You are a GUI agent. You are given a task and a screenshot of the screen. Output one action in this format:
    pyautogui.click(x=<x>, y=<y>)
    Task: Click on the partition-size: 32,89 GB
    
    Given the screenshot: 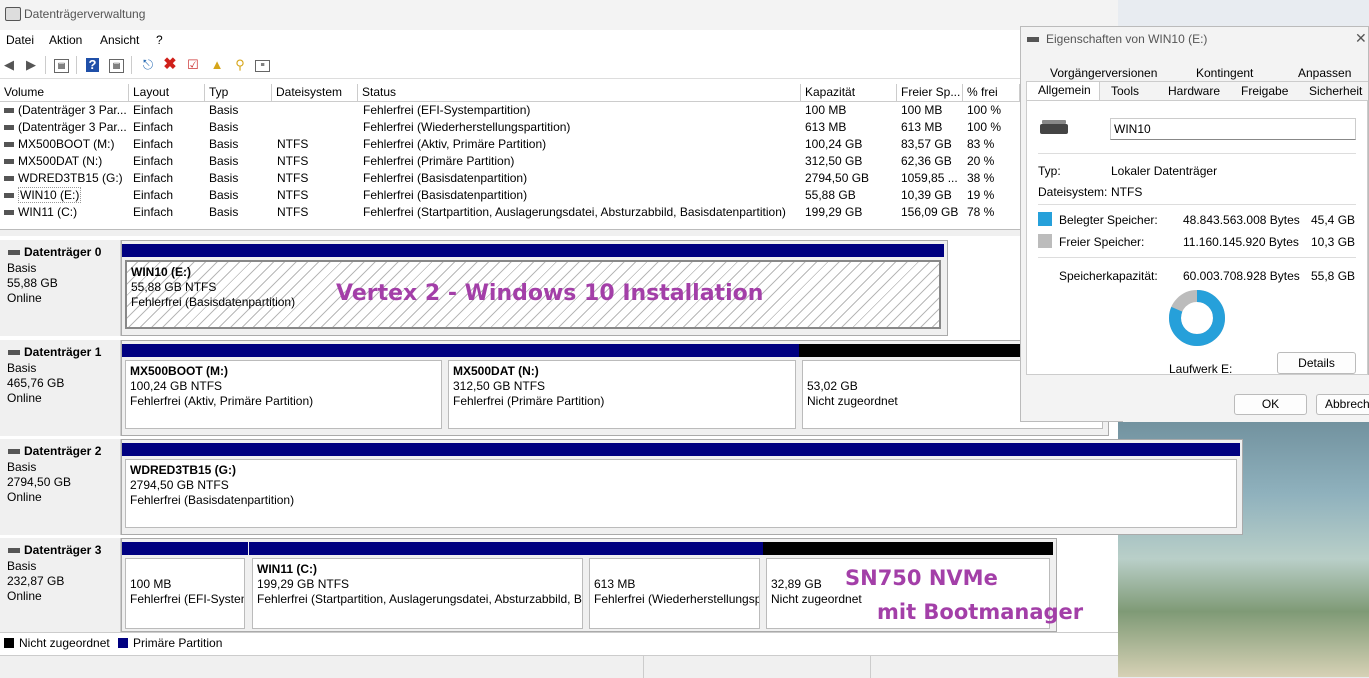 What is the action you would take?
    pyautogui.click(x=796, y=584)
    